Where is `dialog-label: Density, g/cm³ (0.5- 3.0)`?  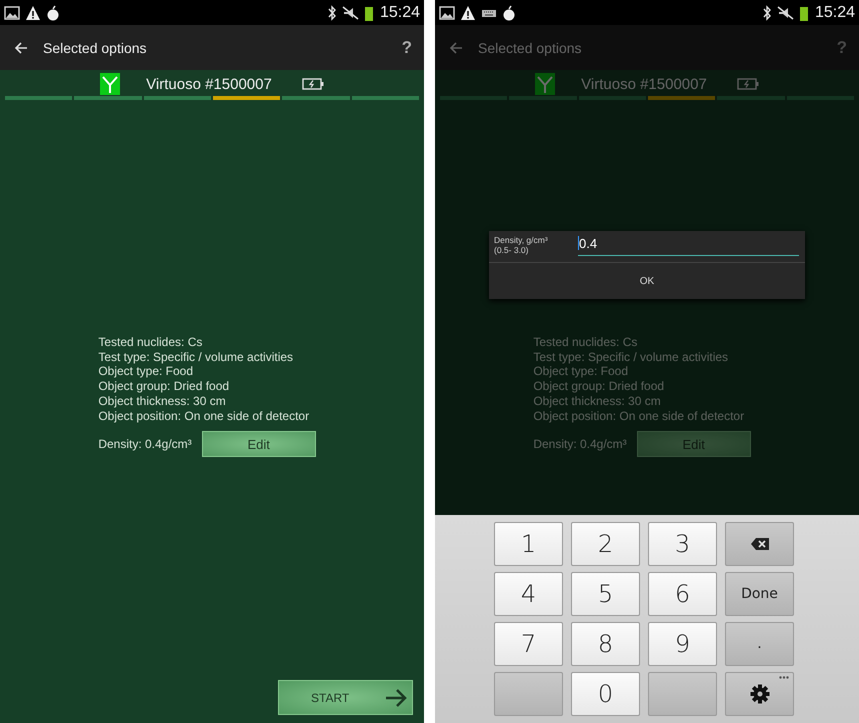 dialog-label: Density, g/cm³ (0.5- 3.0) is located at coordinates (521, 245).